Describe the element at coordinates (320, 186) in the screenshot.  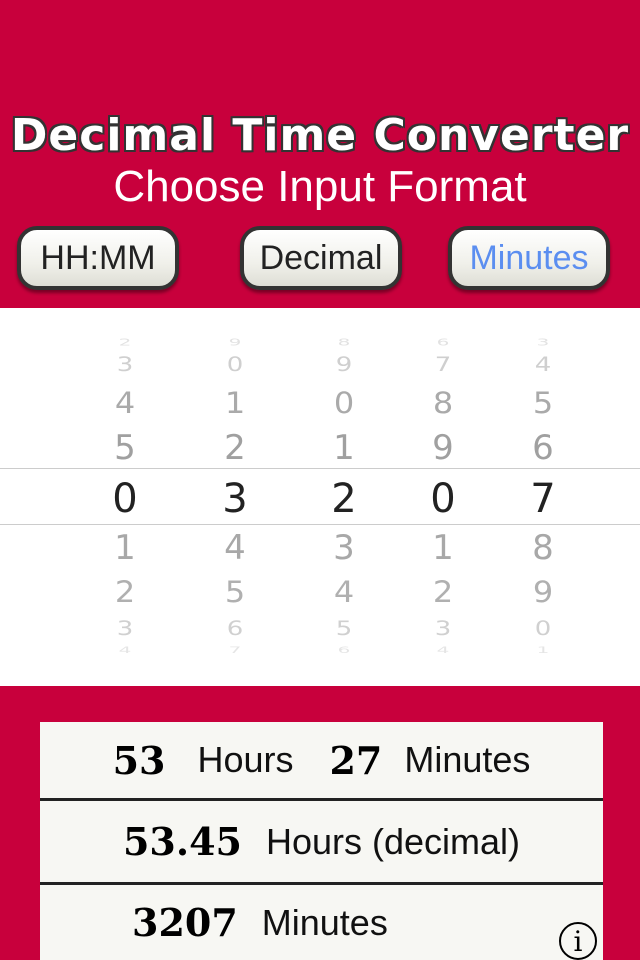
I see `input-format-prompt: Choose Input Format` at that location.